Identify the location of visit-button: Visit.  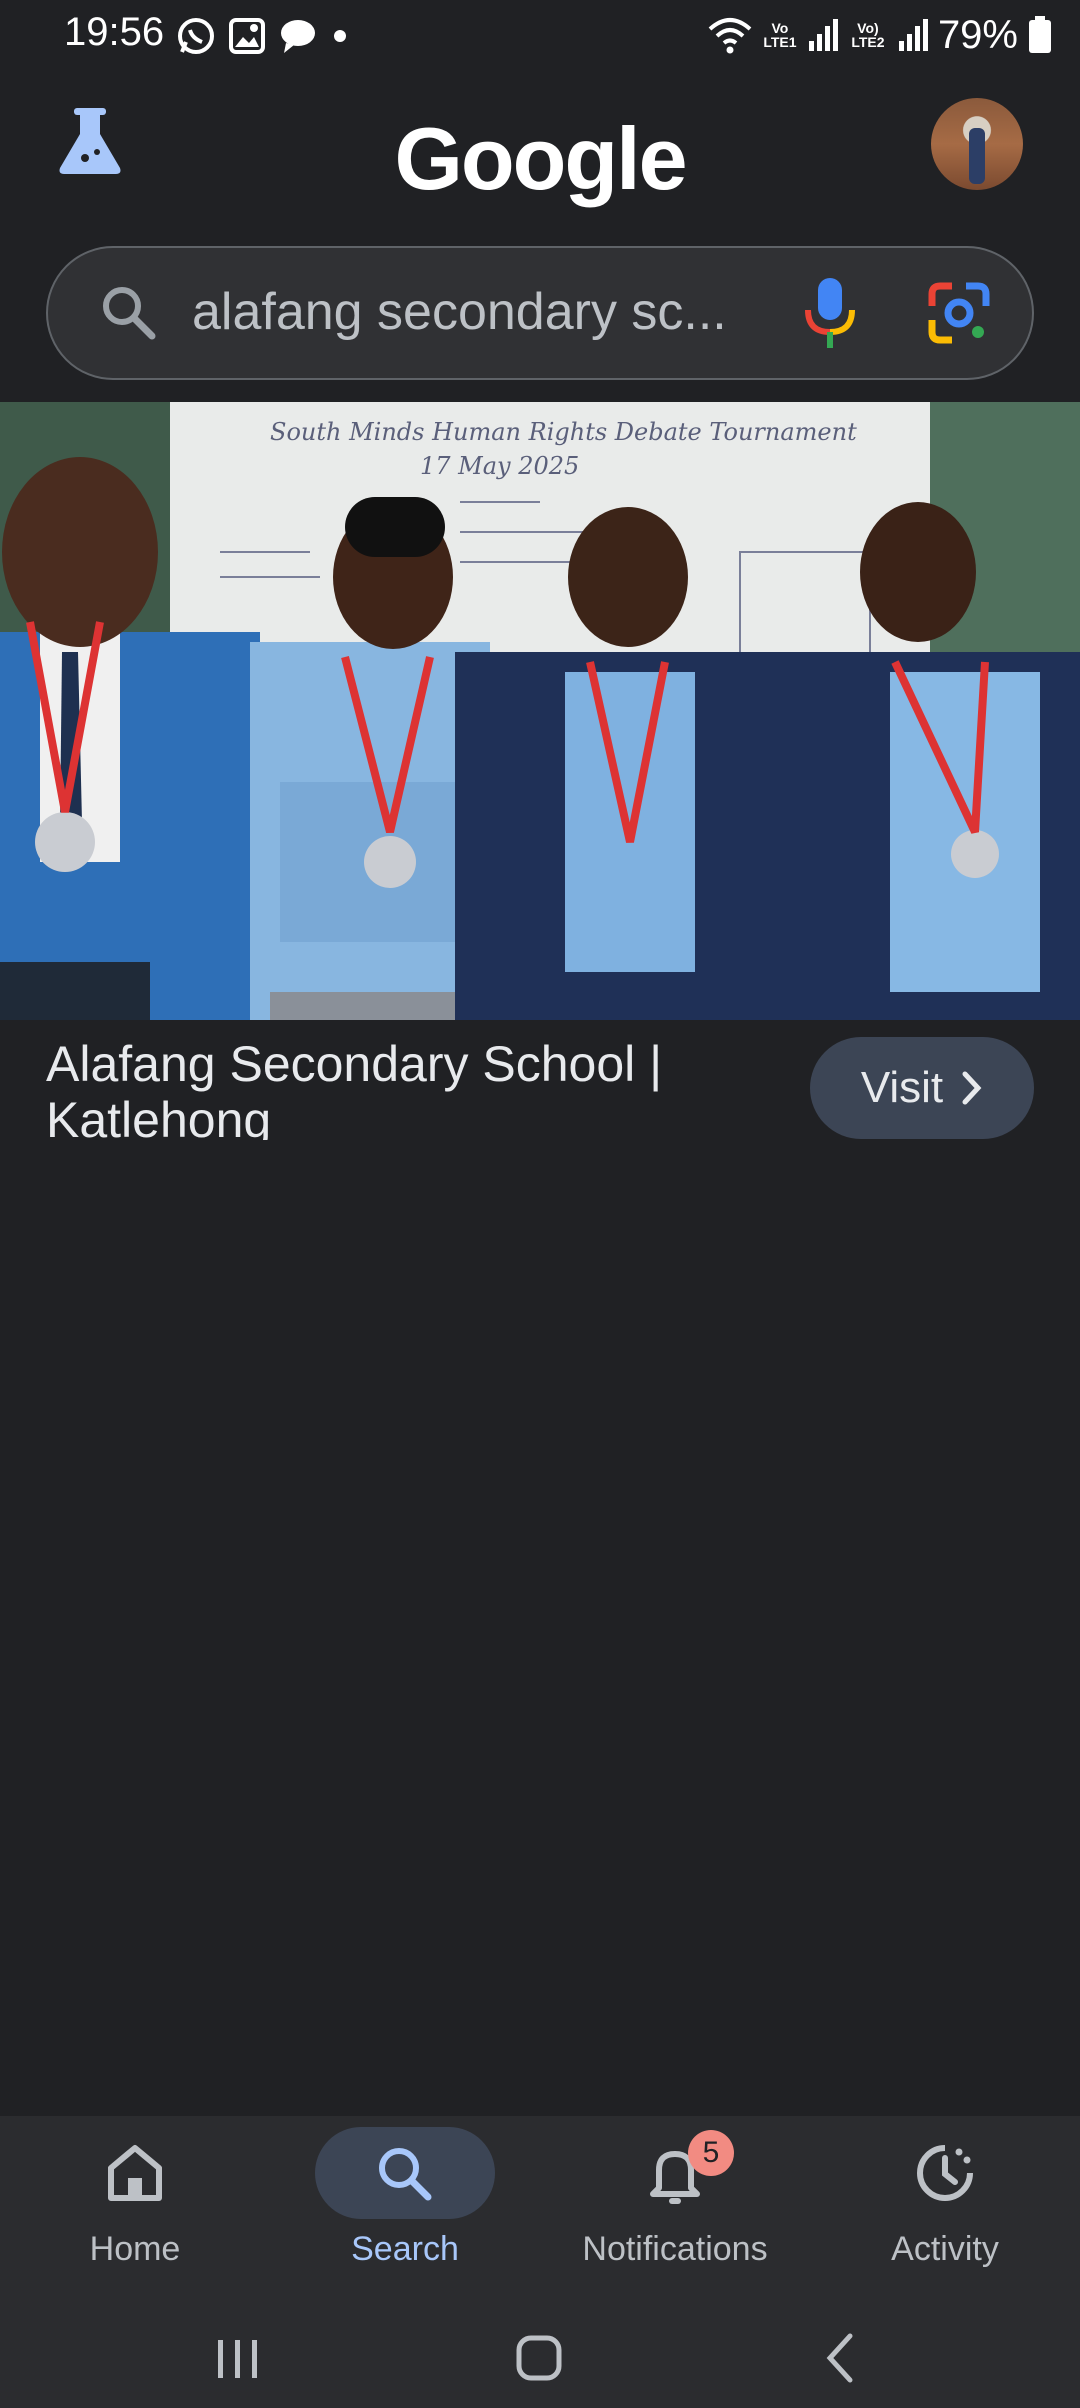
(922, 1088).